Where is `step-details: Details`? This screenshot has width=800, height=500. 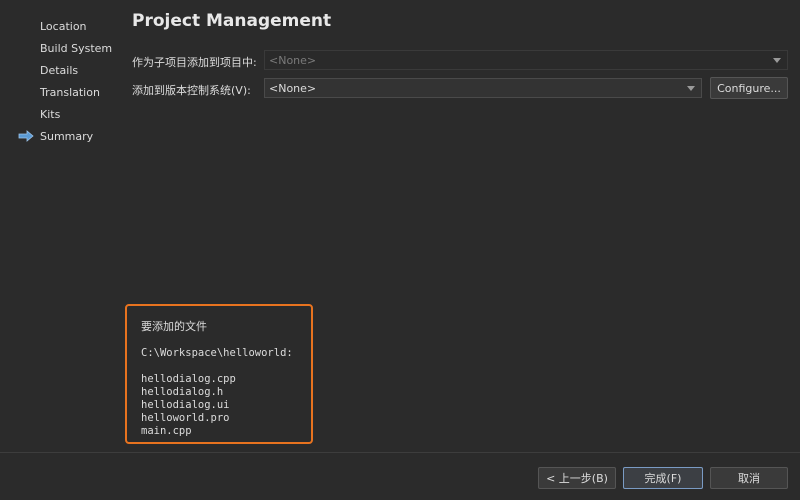 step-details: Details is located at coordinates (61, 70).